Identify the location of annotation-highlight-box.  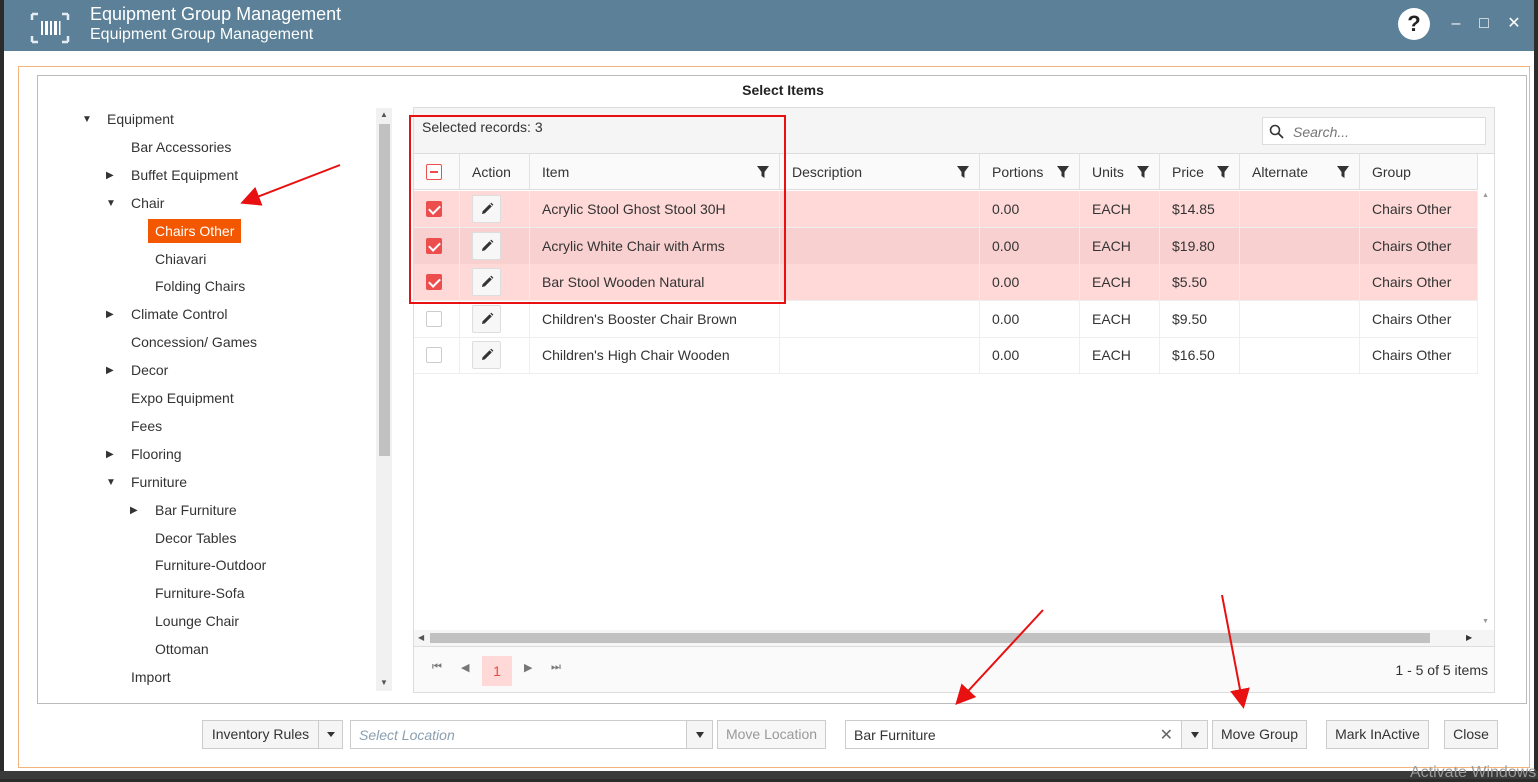
(597, 209).